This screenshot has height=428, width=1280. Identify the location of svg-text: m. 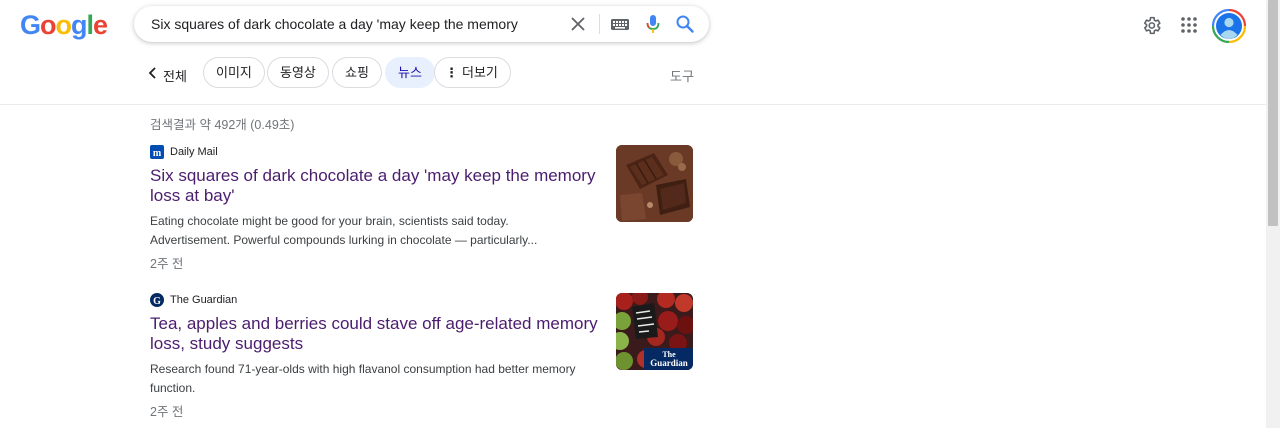
(157, 153).